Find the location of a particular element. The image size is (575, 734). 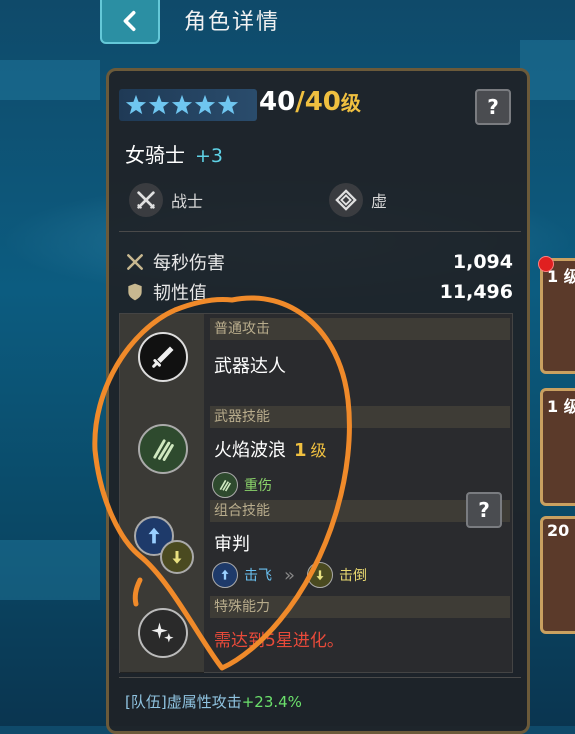

page-title: 角色详情 is located at coordinates (232, 22).